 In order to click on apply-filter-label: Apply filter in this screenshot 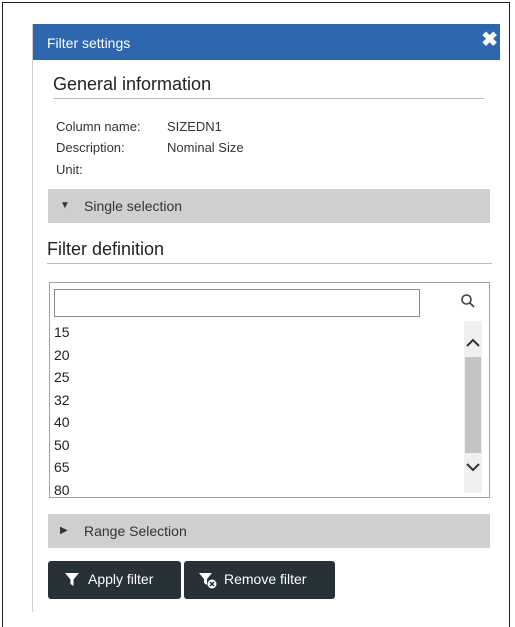, I will do `click(121, 579)`.